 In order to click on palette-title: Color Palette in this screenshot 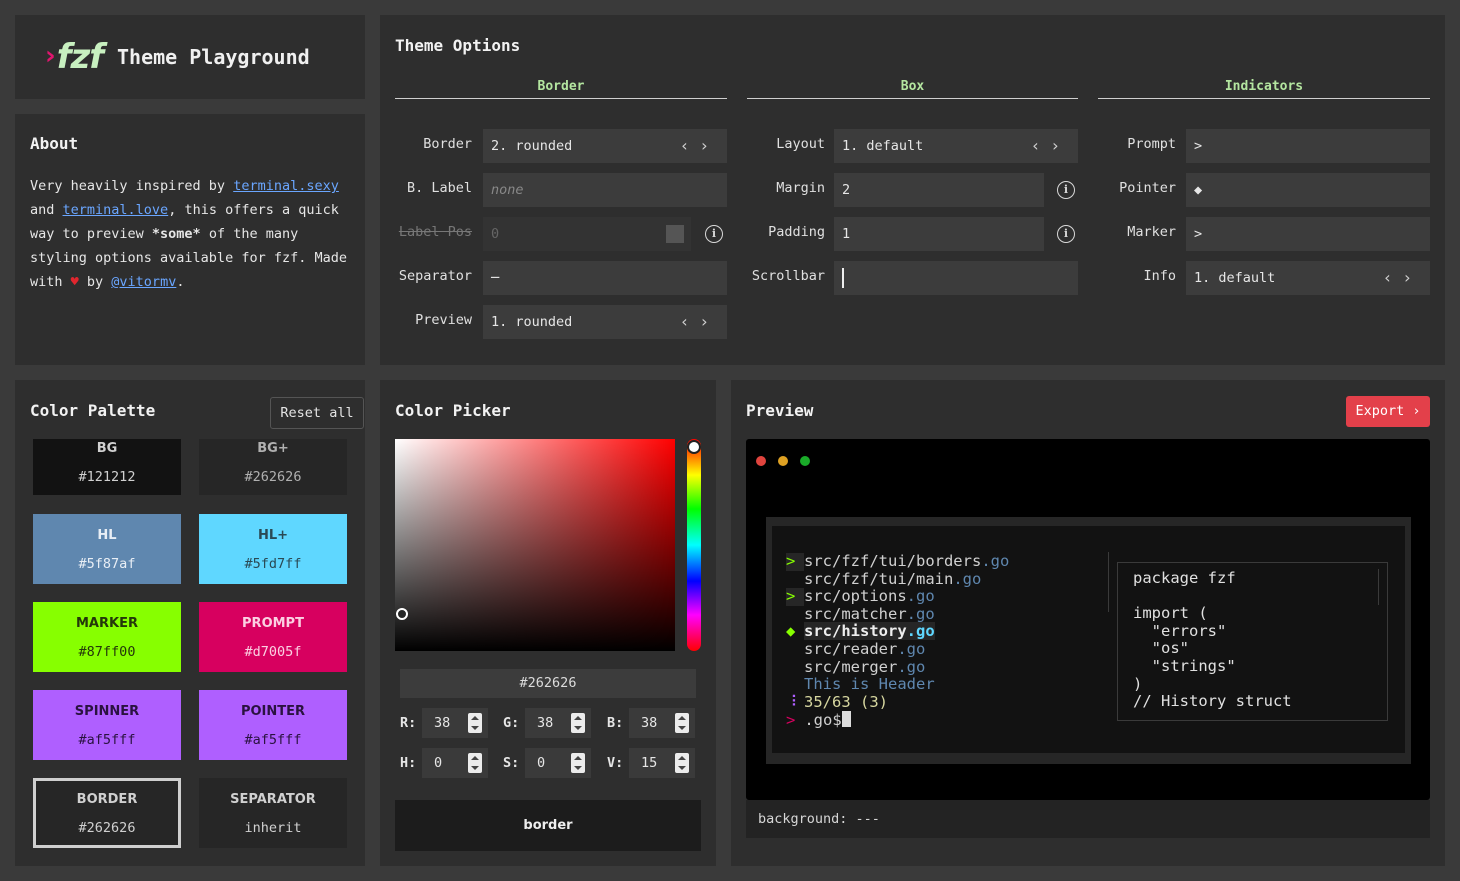, I will do `click(93, 410)`.